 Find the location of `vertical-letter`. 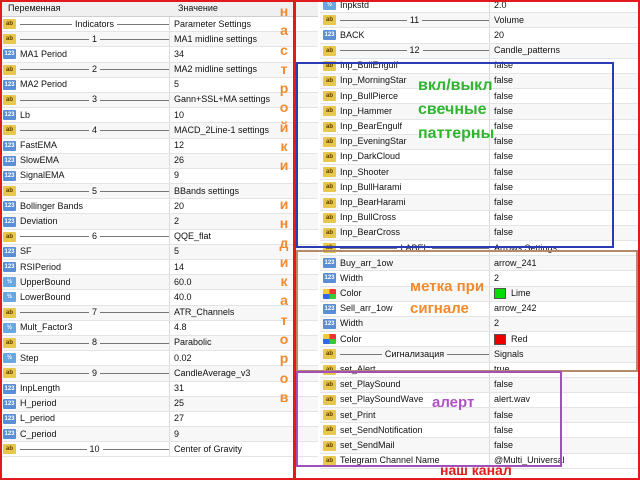

vertical-letter is located at coordinates (284, 185).